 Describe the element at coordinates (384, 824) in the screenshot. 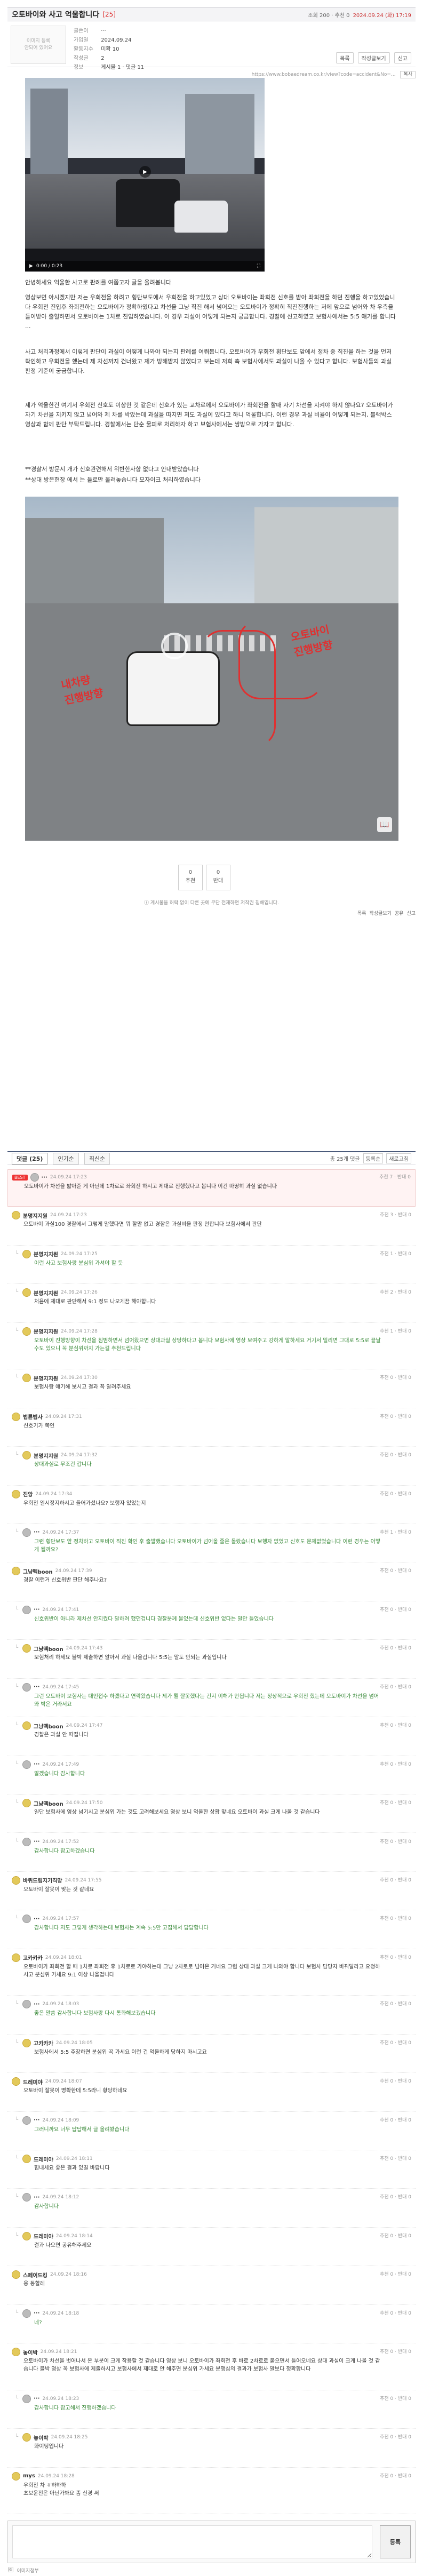

I see `book-icon: 📖` at that location.